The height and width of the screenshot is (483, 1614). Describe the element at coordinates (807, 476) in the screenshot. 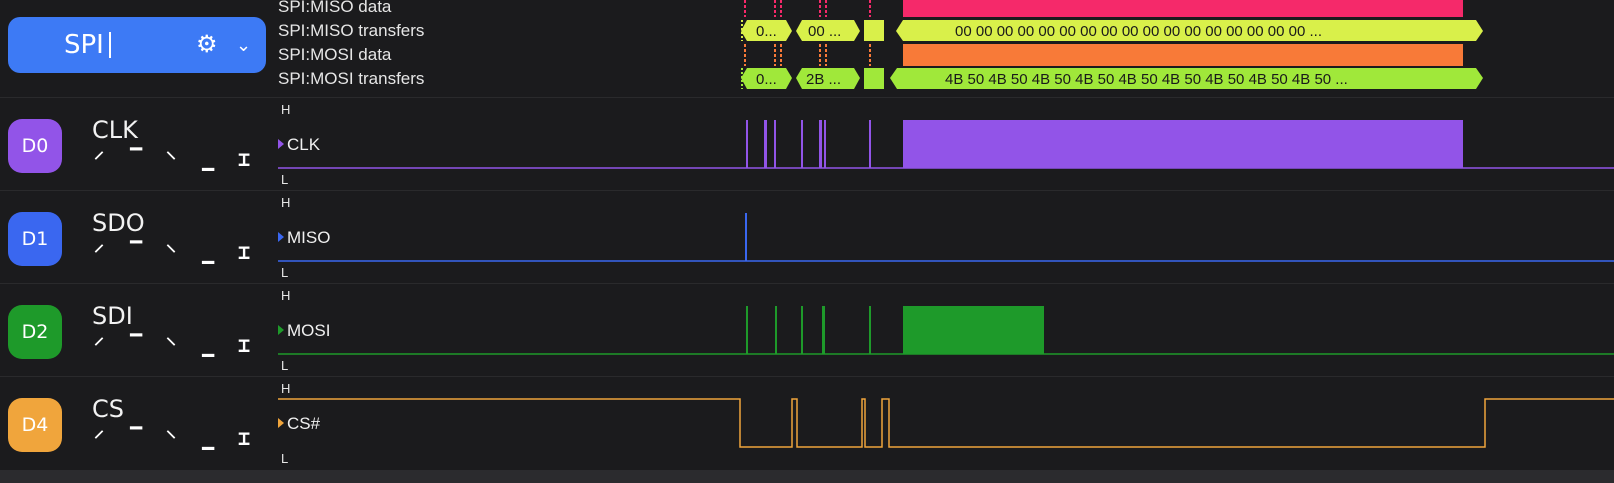

I see `horizontal-scrollbar` at that location.